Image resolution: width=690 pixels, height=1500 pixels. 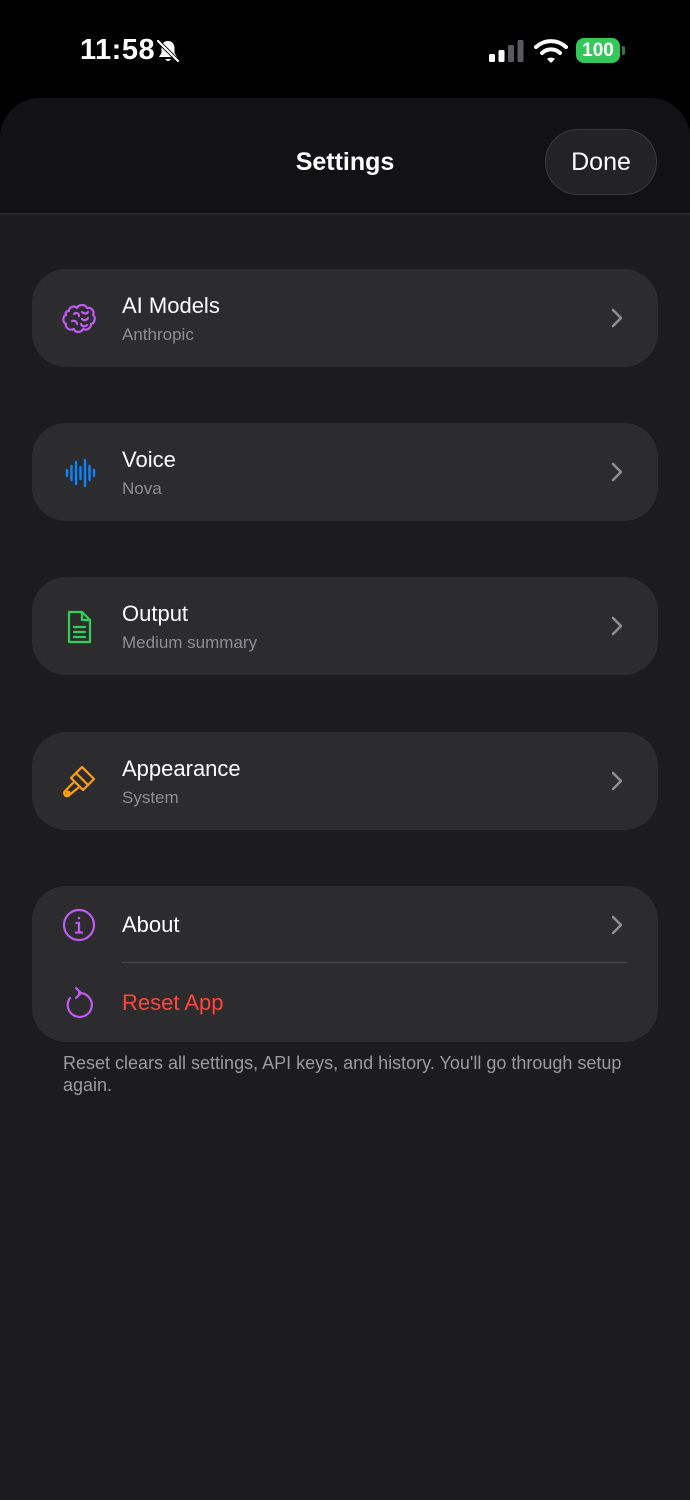 What do you see at coordinates (181, 768) in the screenshot?
I see `row-title-appearance: Appearance` at bounding box center [181, 768].